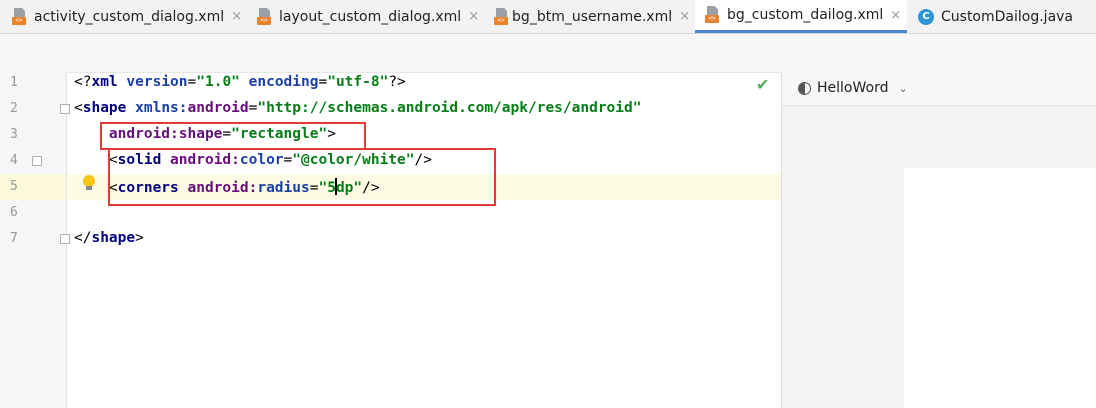 The height and width of the screenshot is (408, 1096). Describe the element at coordinates (805, 15) in the screenshot. I see `tab-label: bg_custom_dailog.xml` at that location.